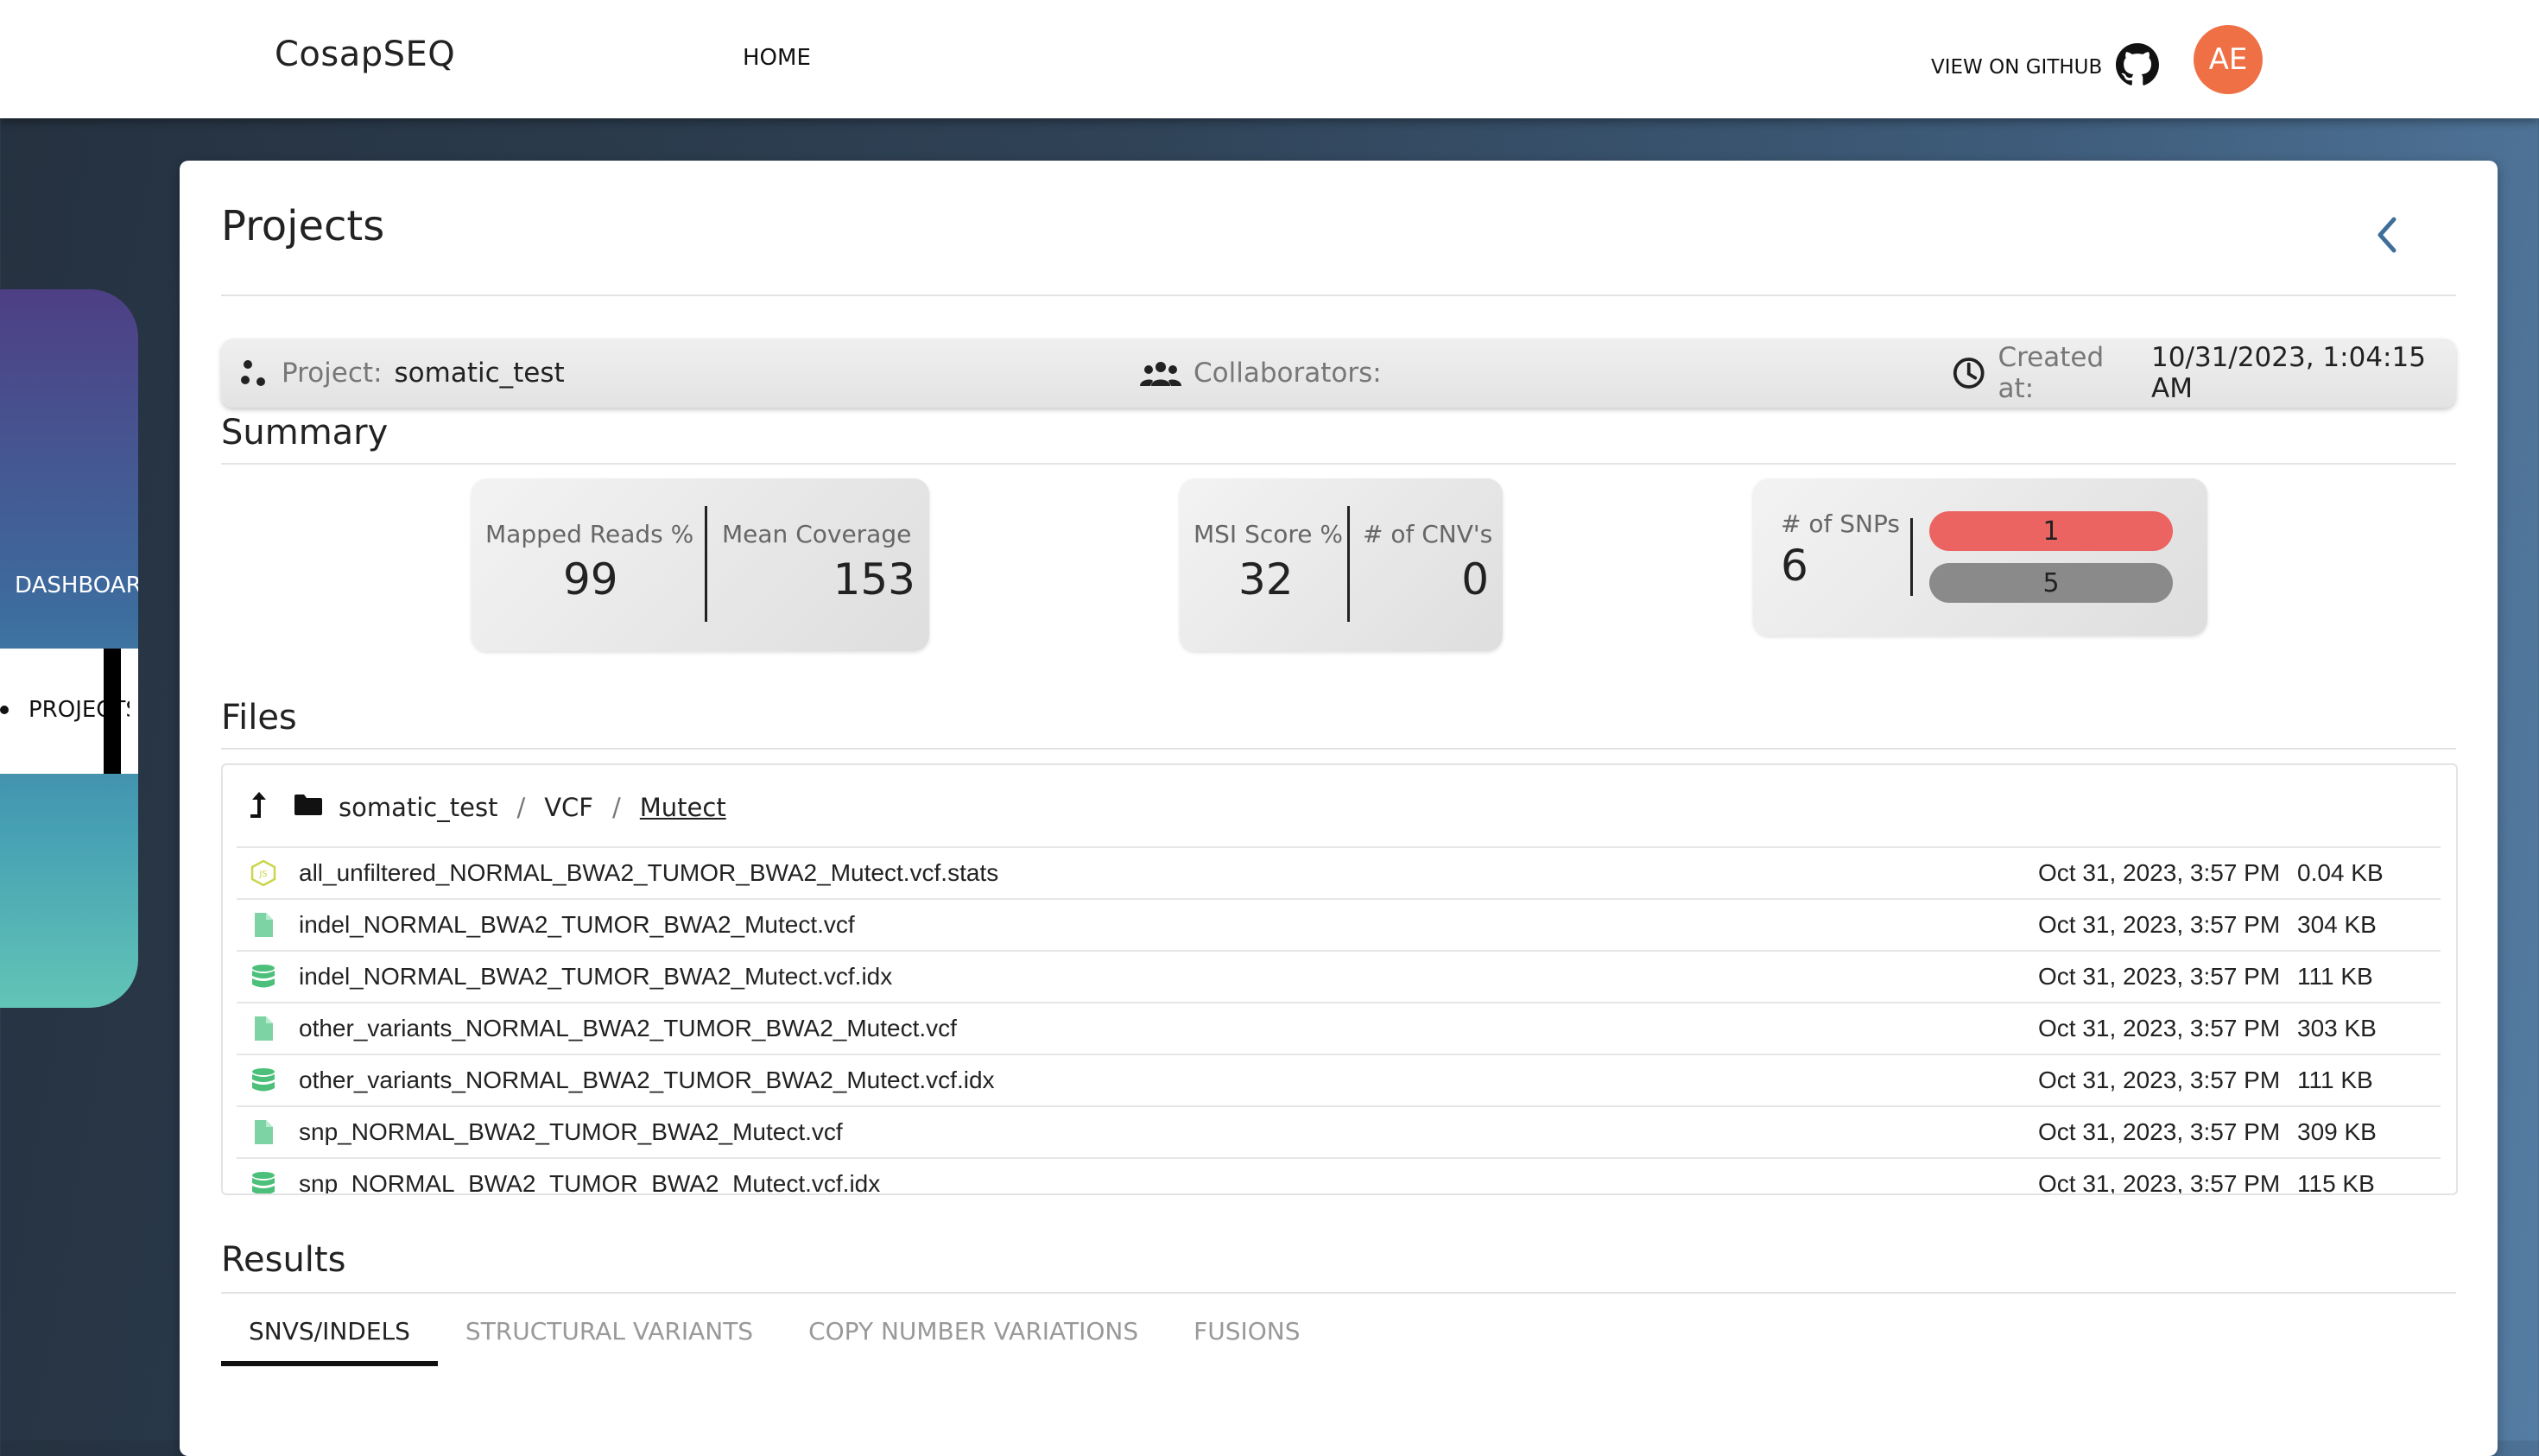 The image size is (2539, 1456). I want to click on tab-fusions: FUSIONS, so click(1246, 1331).